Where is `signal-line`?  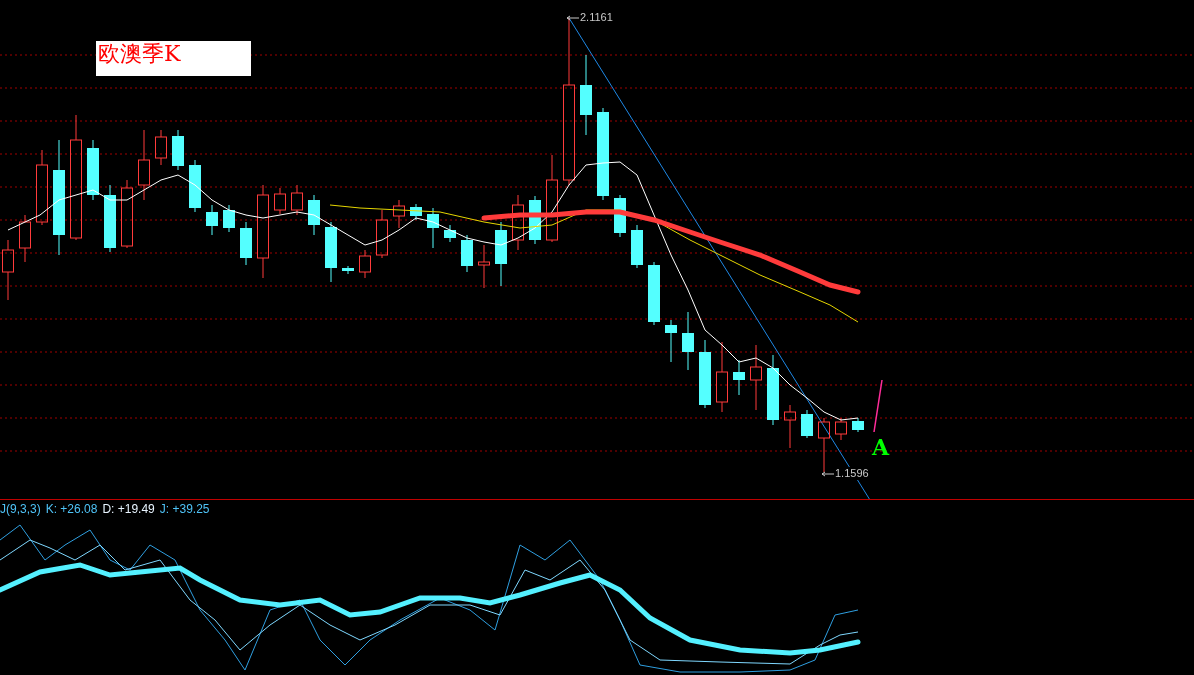
signal-line is located at coordinates (878, 406).